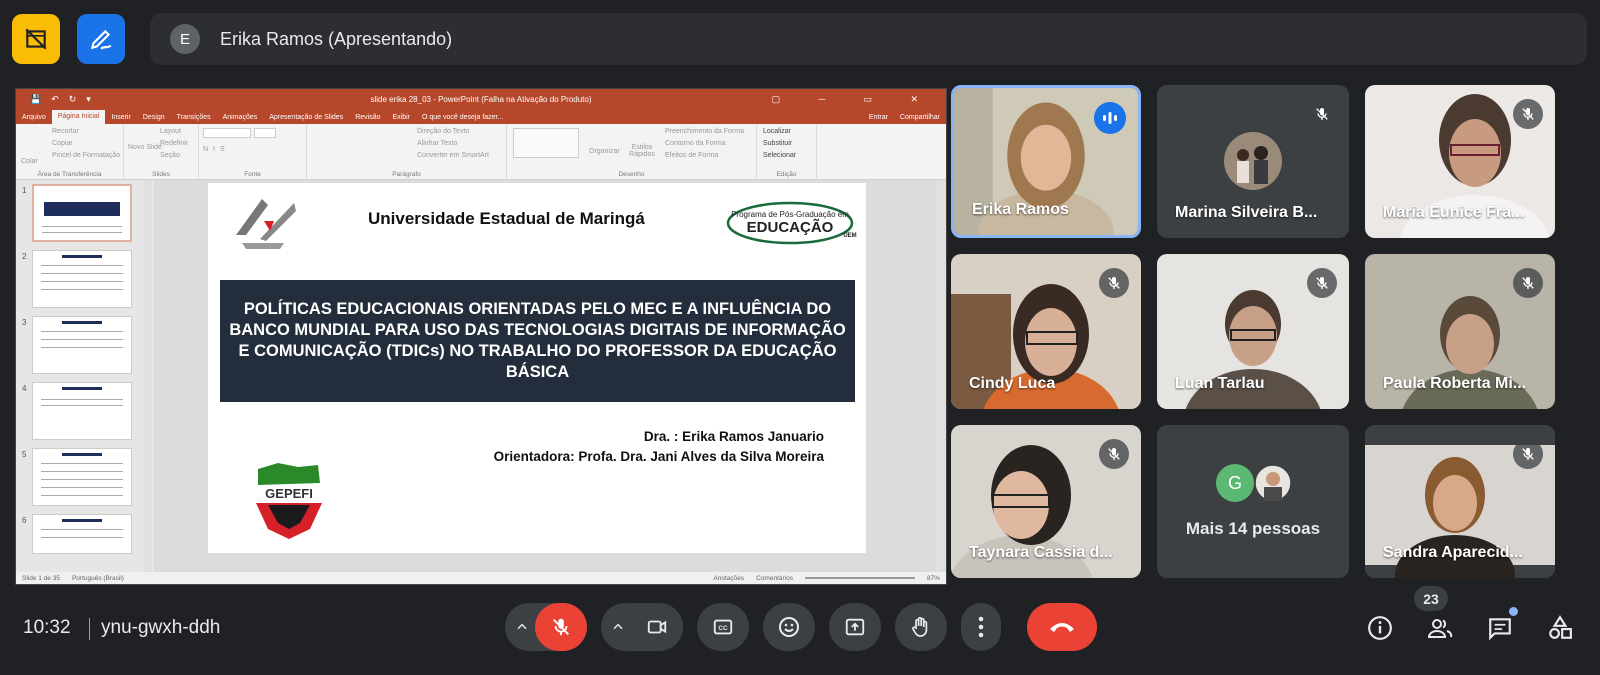  I want to click on shape-effects-button: Efeitos de Forma, so click(691, 155).